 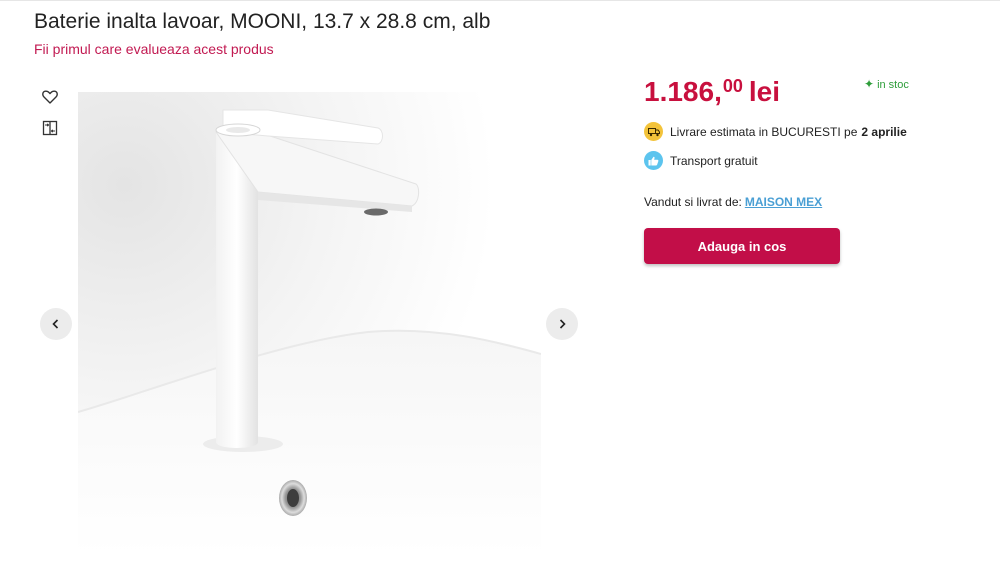 What do you see at coordinates (50, 97) in the screenshot?
I see `heart-icon` at bounding box center [50, 97].